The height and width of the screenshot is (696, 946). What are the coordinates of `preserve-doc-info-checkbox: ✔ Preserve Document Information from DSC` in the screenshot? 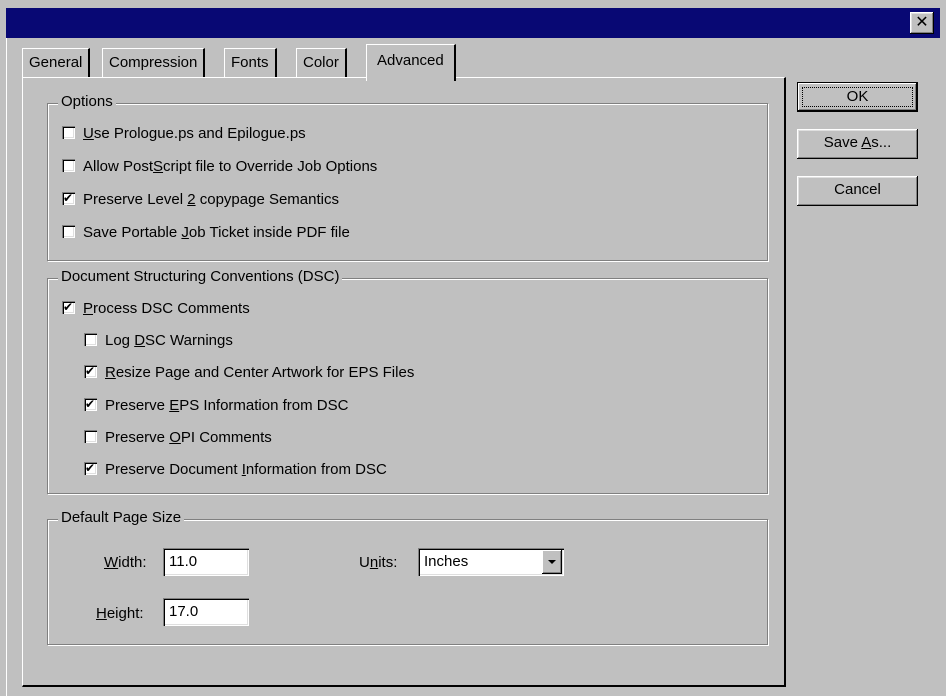 It's located at (235, 470).